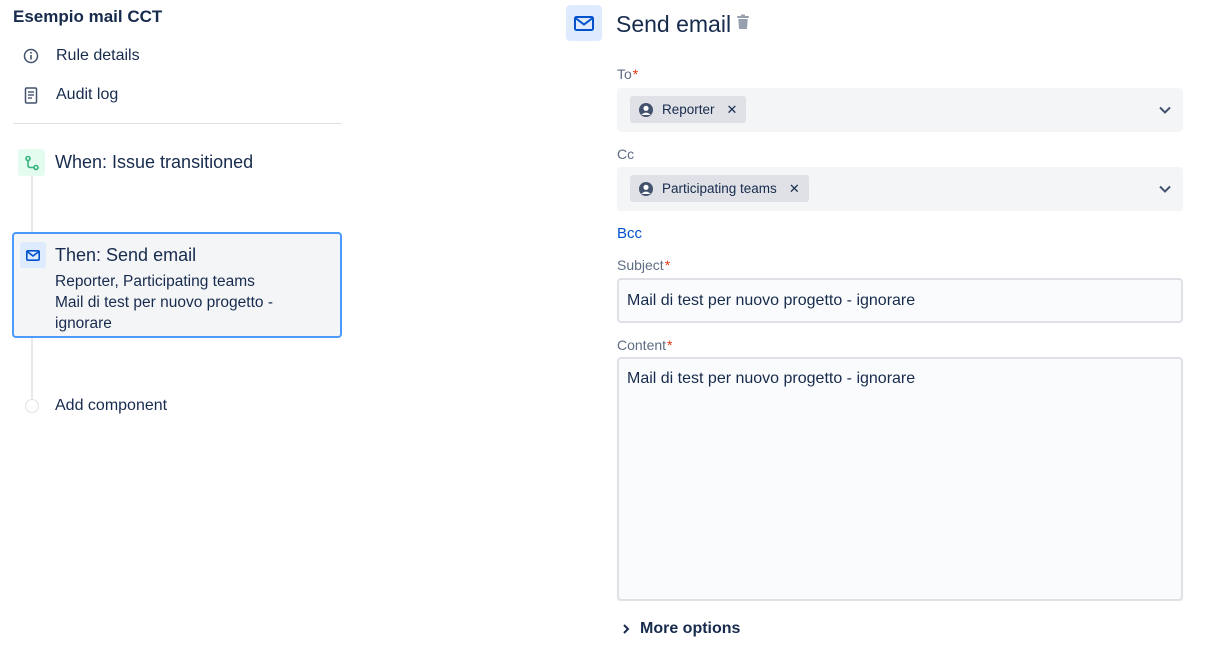 The height and width of the screenshot is (654, 1212). I want to click on action-subject-line-1: Mail di test per nuovo progetto -, so click(164, 302).